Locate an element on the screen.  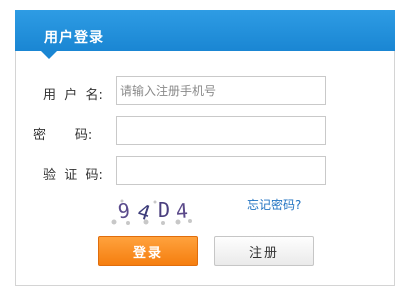
register-button: 注册 is located at coordinates (264, 251).